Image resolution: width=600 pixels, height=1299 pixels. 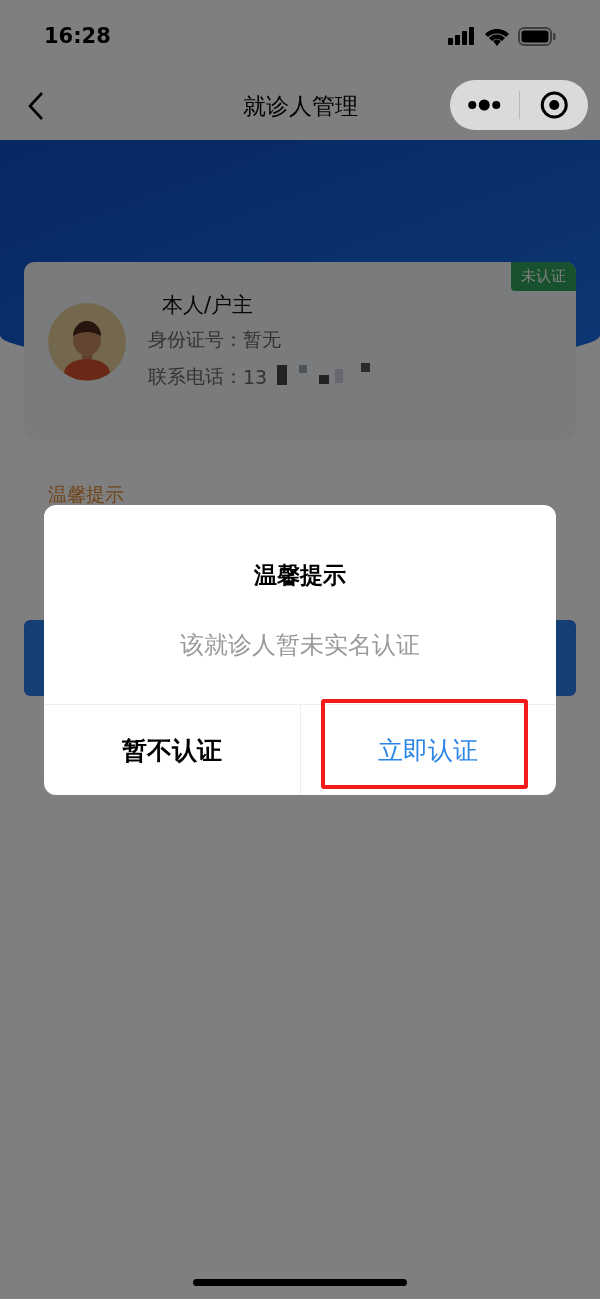 I want to click on back-icon, so click(x=36, y=106).